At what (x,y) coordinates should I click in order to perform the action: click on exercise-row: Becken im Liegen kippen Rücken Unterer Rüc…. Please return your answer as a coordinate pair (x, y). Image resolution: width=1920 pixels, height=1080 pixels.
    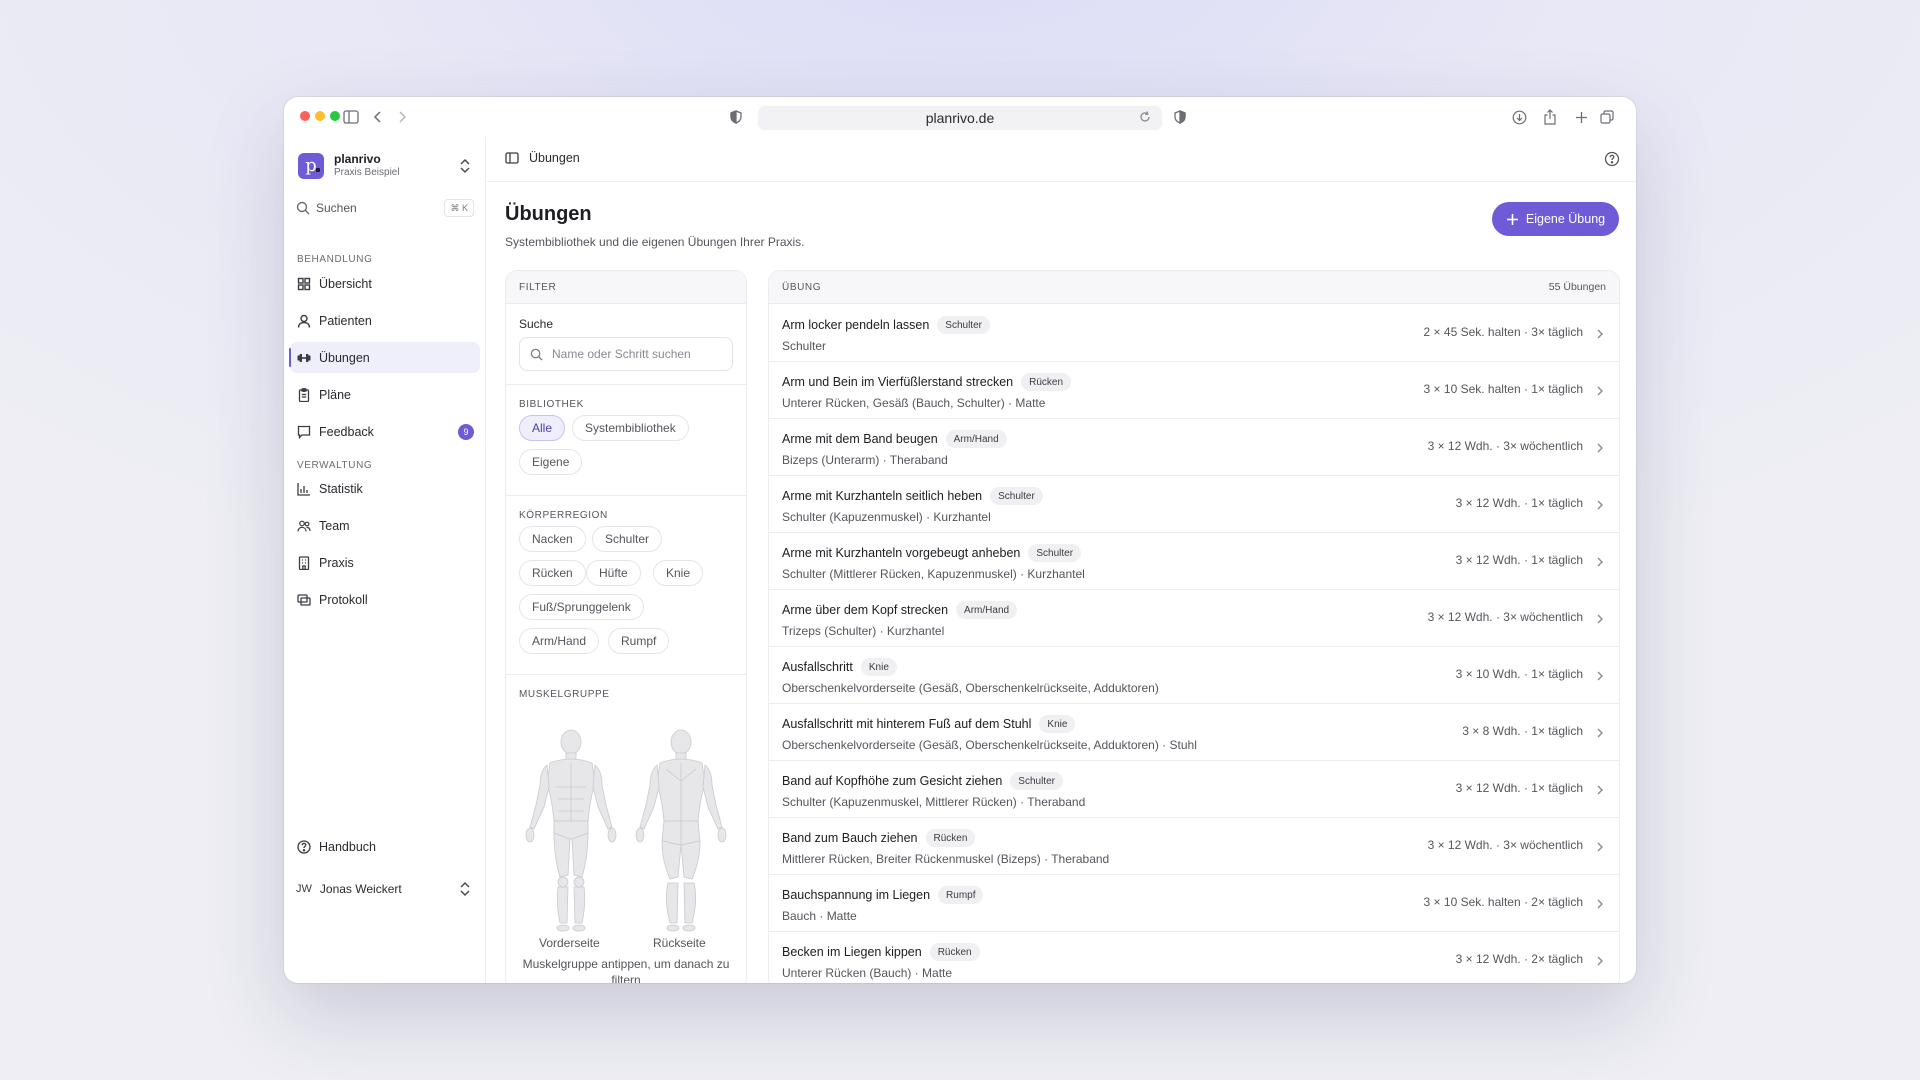
    Looking at the image, I should click on (1194, 957).